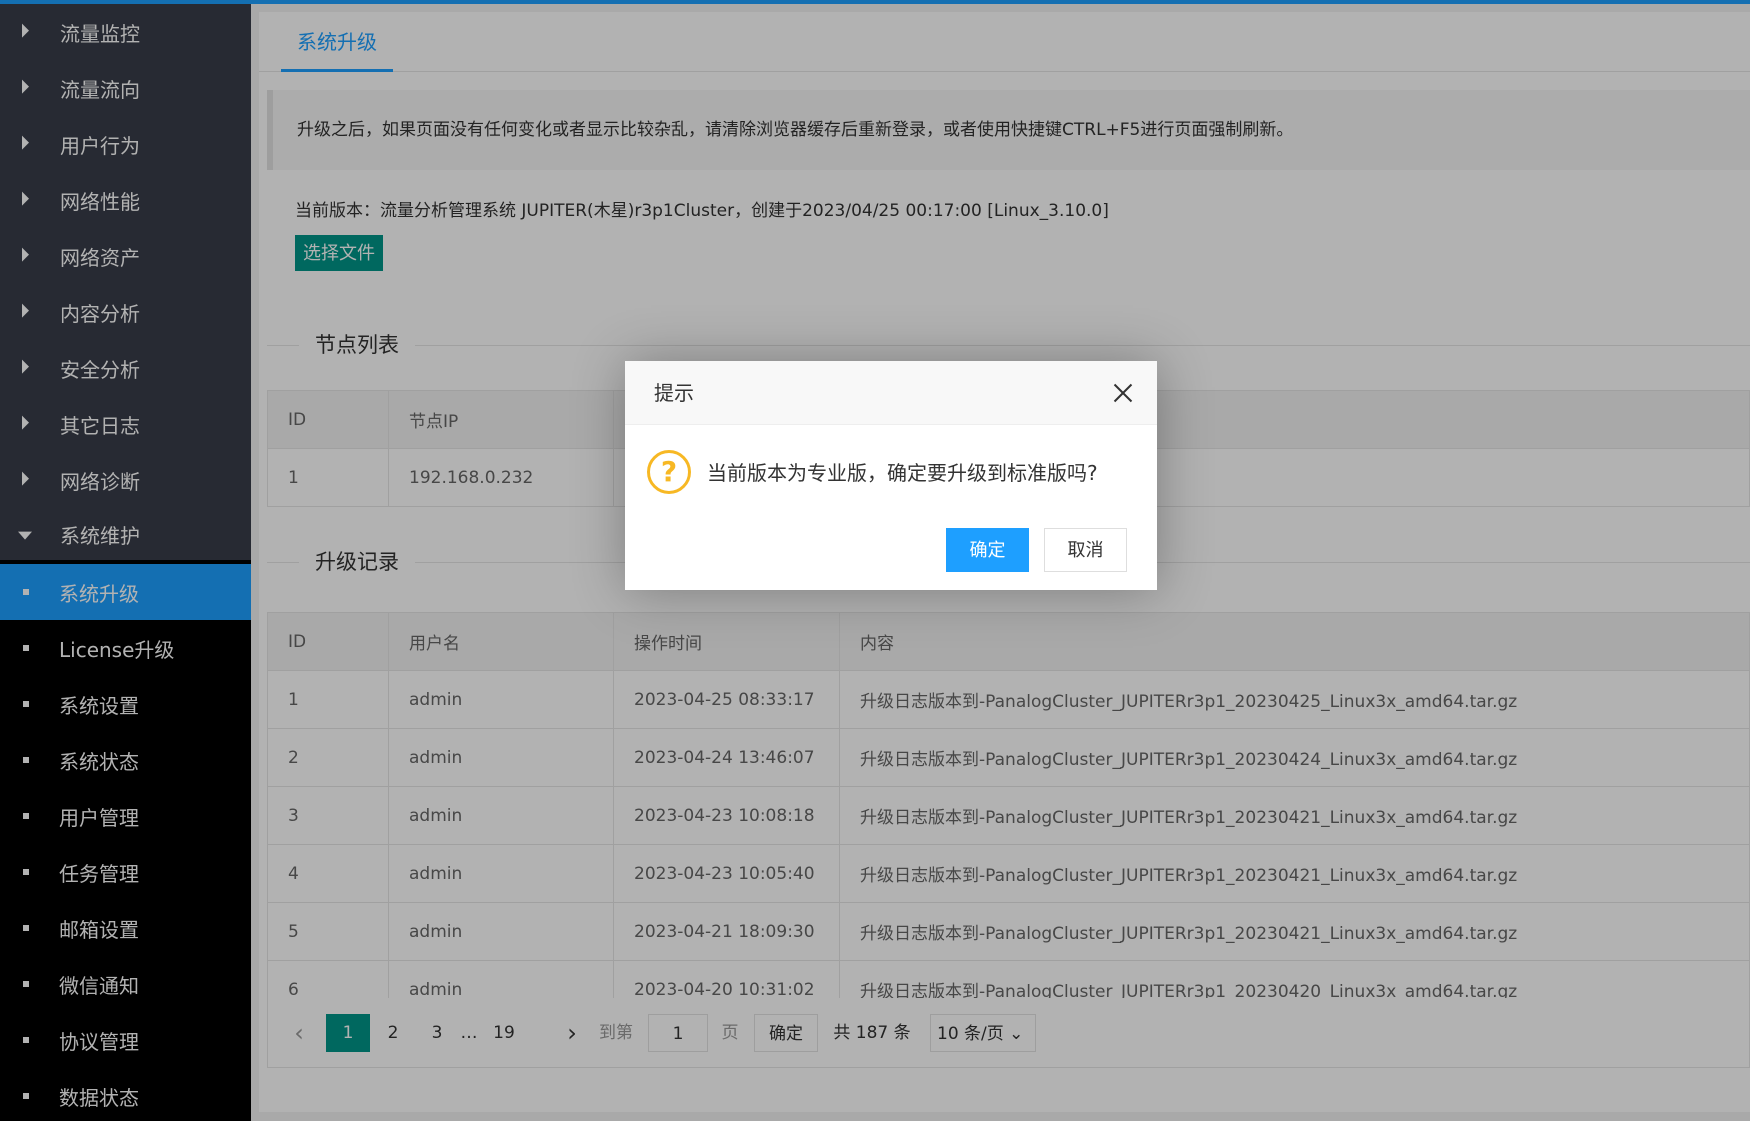 Image resolution: width=1750 pixels, height=1121 pixels. I want to click on cancel-button: 取消, so click(1085, 550).